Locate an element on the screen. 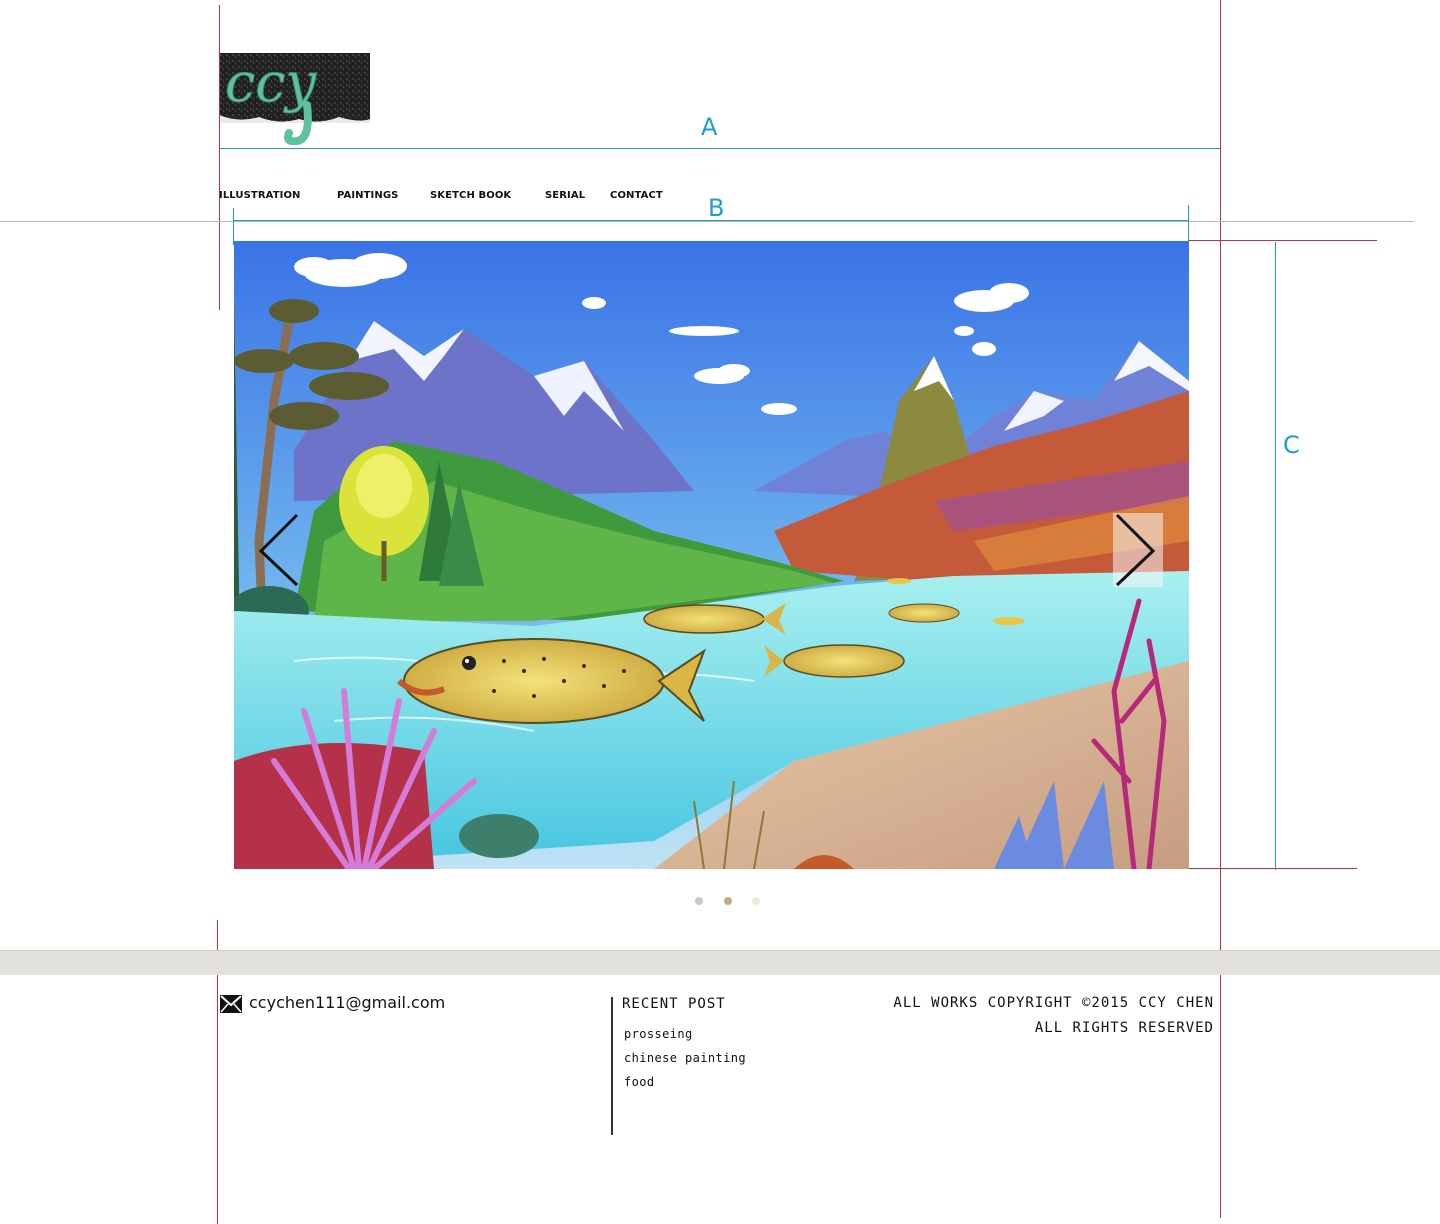 The height and width of the screenshot is (1224, 1440). chevron-right-icon is located at coordinates (1135, 550).